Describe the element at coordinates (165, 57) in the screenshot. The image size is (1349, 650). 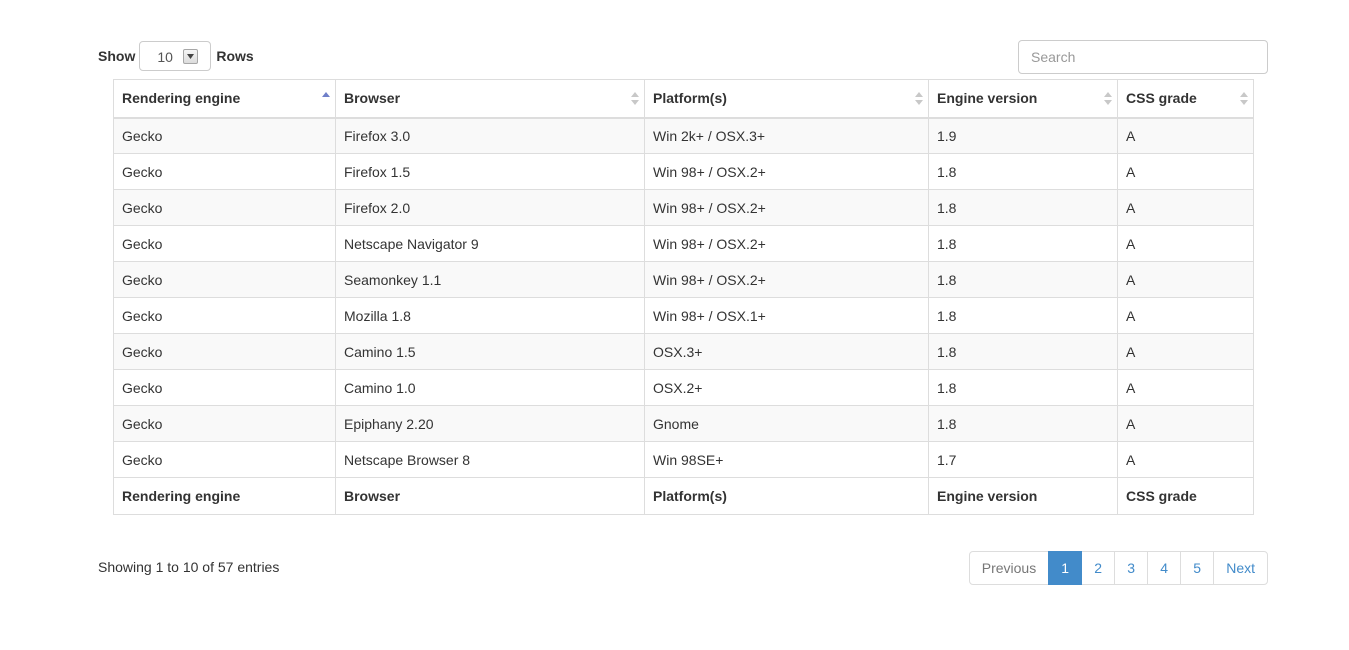
I see `rows-per-page-value: 10` at that location.